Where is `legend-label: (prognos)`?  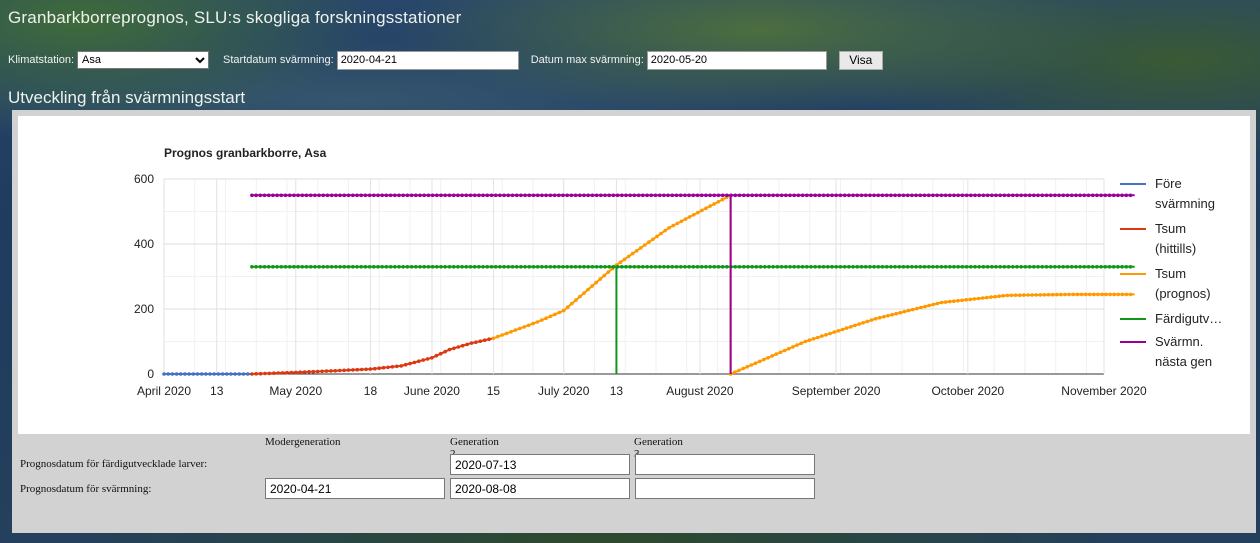 legend-label: (prognos) is located at coordinates (1183, 293).